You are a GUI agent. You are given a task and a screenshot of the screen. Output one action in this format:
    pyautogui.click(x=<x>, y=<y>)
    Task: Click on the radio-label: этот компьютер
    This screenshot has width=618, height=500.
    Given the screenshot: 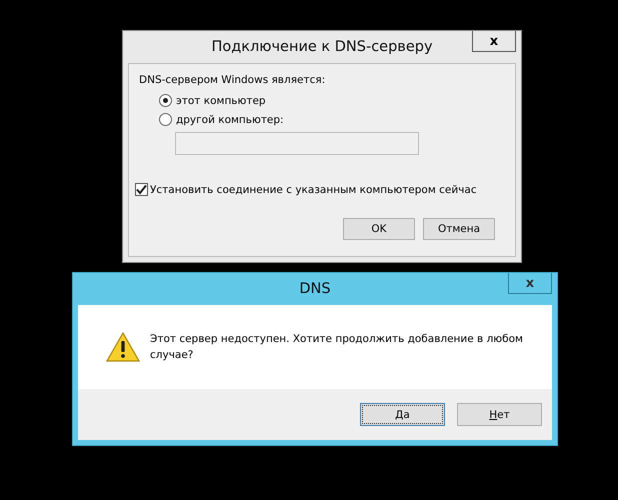 What is the action you would take?
    pyautogui.click(x=221, y=100)
    